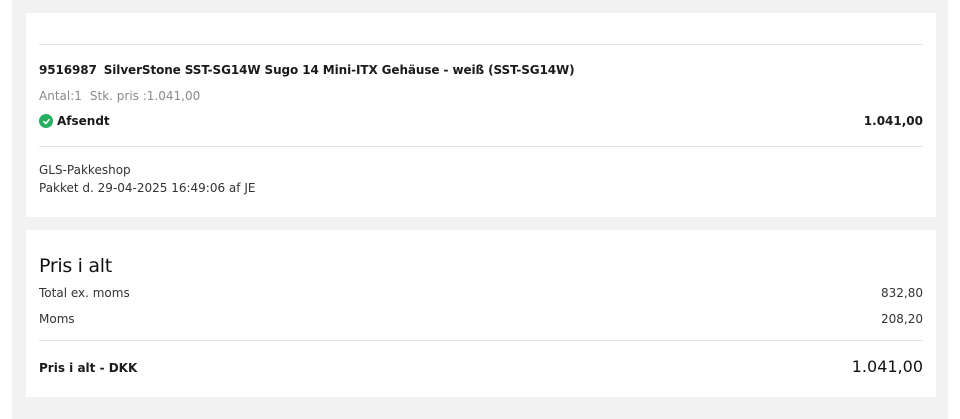 The image size is (960, 419). What do you see at coordinates (902, 319) in the screenshot?
I see `vat-value: 208,20` at bounding box center [902, 319].